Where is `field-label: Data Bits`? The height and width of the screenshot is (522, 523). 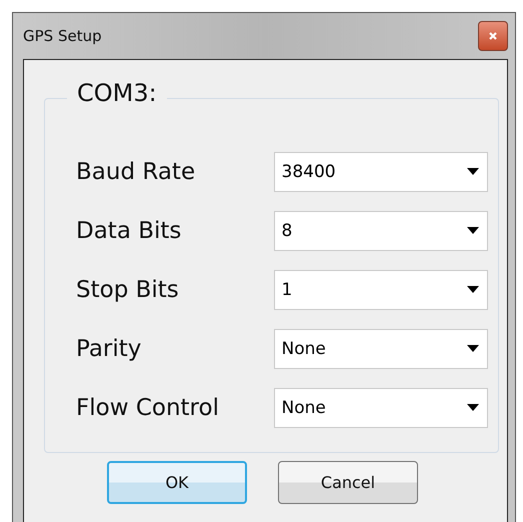 field-label: Data Bits is located at coordinates (129, 231).